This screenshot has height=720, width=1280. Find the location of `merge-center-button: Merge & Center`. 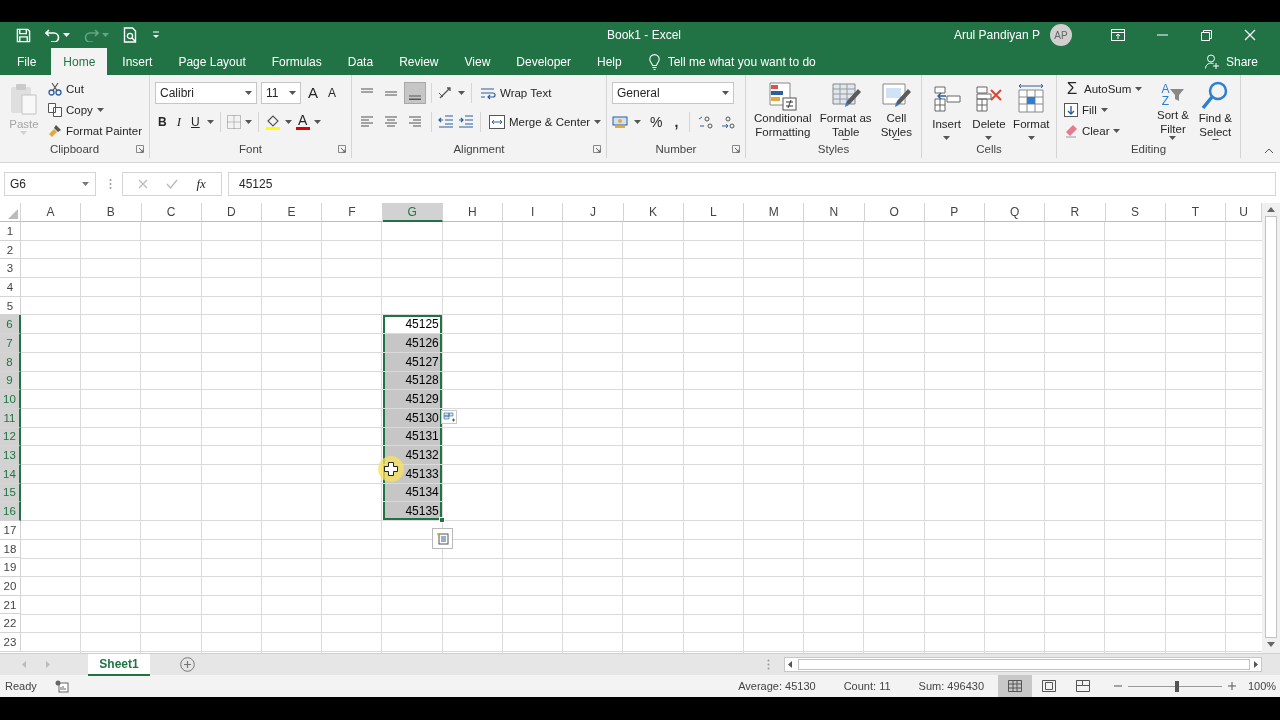

merge-center-button: Merge & Center is located at coordinates (544, 121).